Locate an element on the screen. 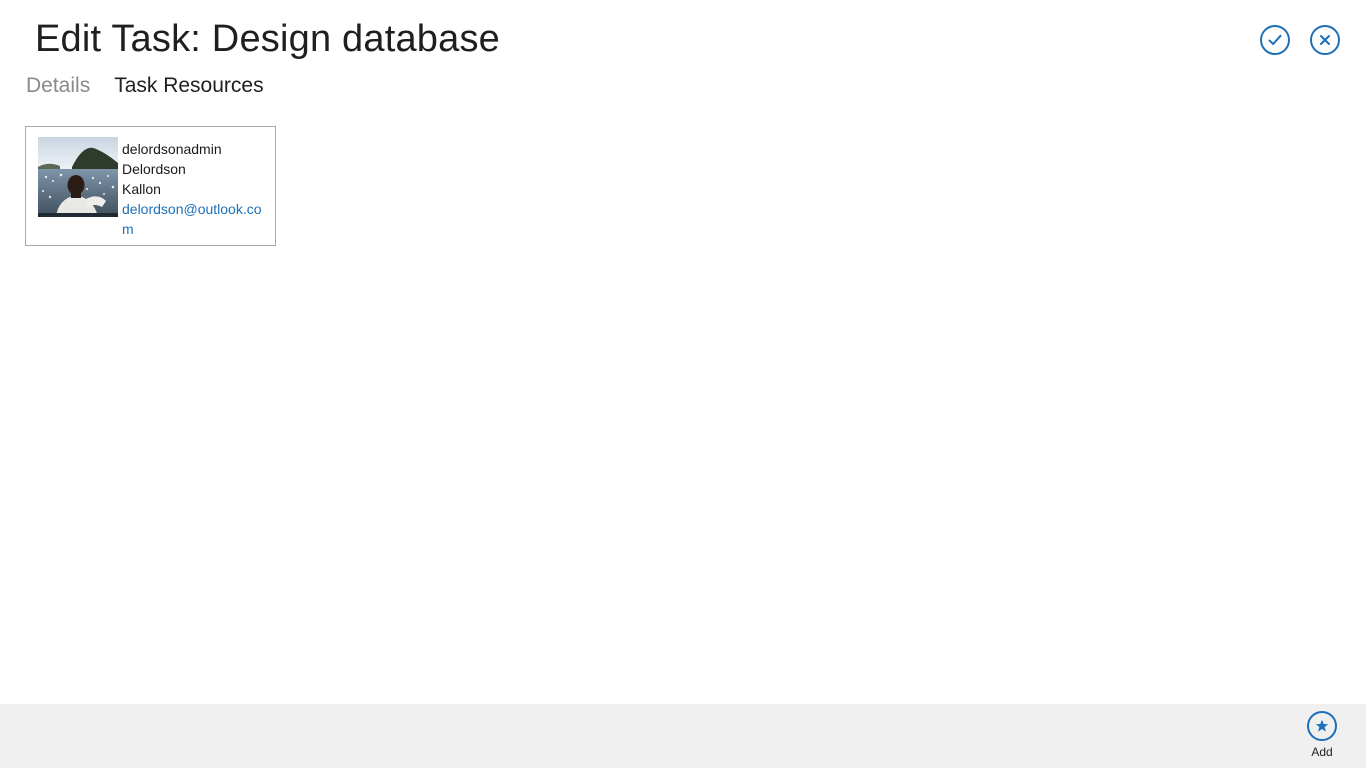 This screenshot has width=1366, height=768. save-button is located at coordinates (1275, 40).